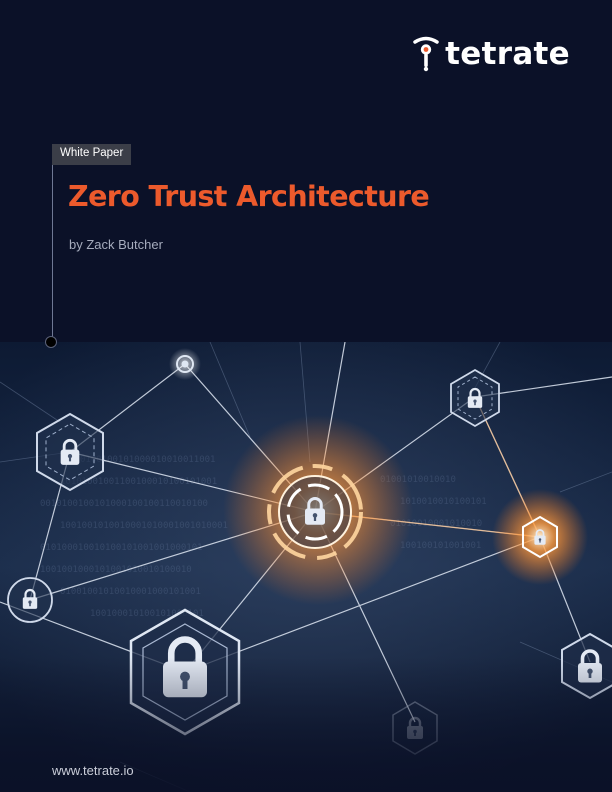 The width and height of the screenshot is (612, 792). What do you see at coordinates (426, 54) in the screenshot?
I see `tetrate-logo-mark-icon` at bounding box center [426, 54].